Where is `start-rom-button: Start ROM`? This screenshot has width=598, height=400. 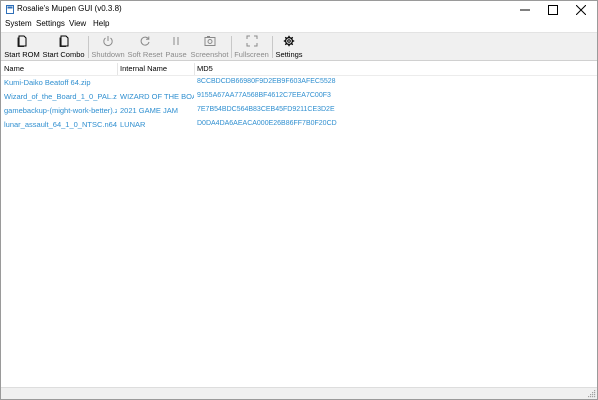 start-rom-button: Start ROM is located at coordinates (22, 47).